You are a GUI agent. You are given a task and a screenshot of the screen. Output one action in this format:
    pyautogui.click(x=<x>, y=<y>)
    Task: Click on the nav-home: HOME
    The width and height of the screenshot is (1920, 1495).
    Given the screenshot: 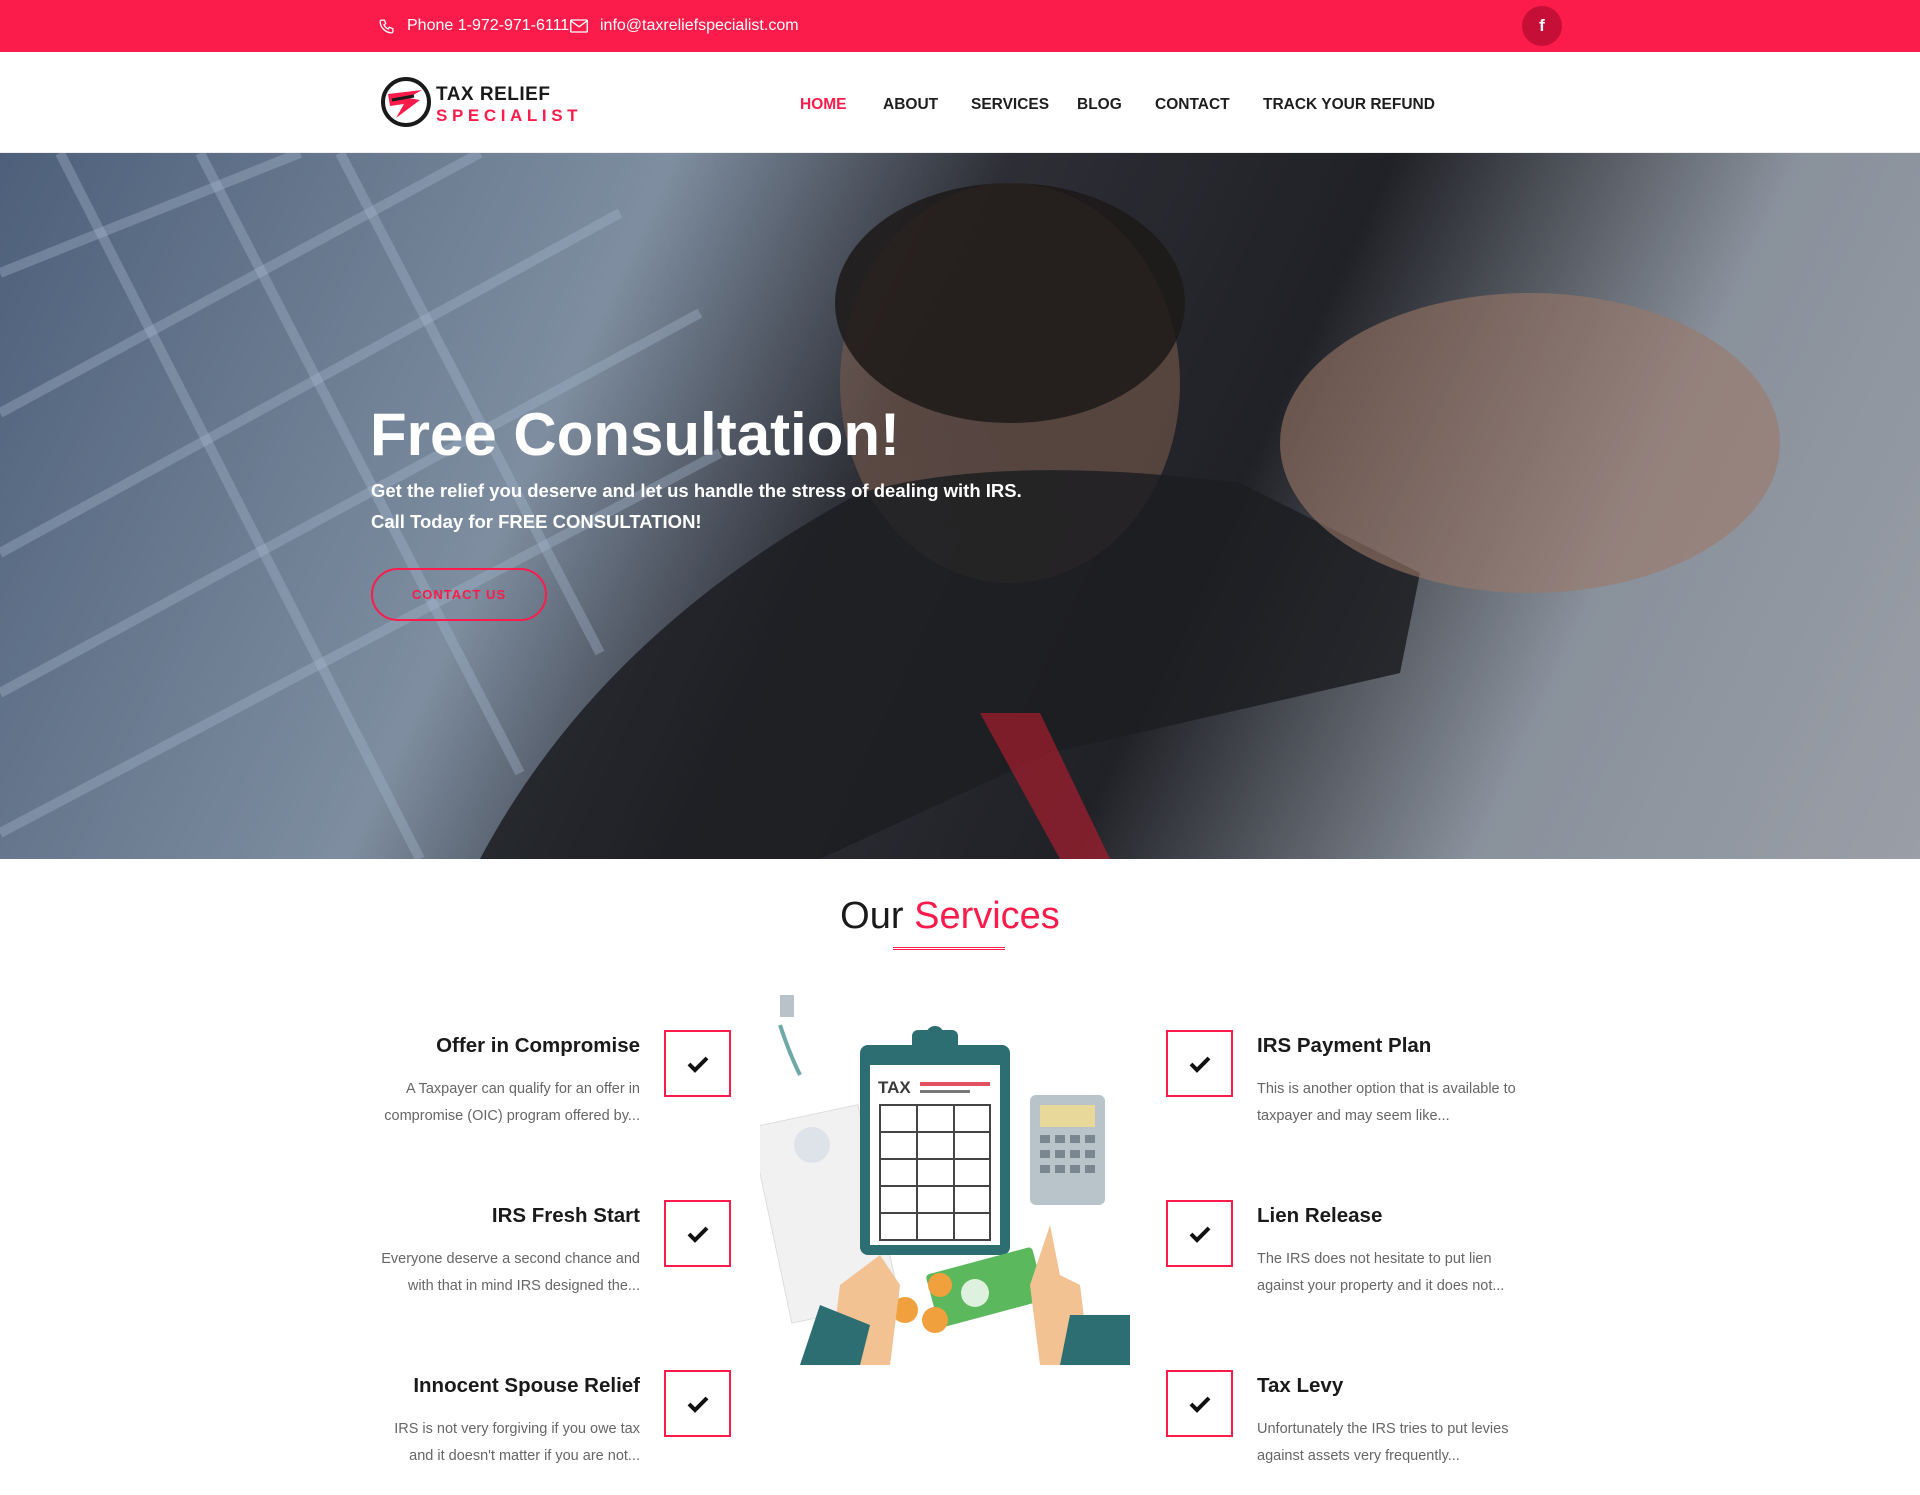 What is the action you would take?
    pyautogui.click(x=823, y=105)
    